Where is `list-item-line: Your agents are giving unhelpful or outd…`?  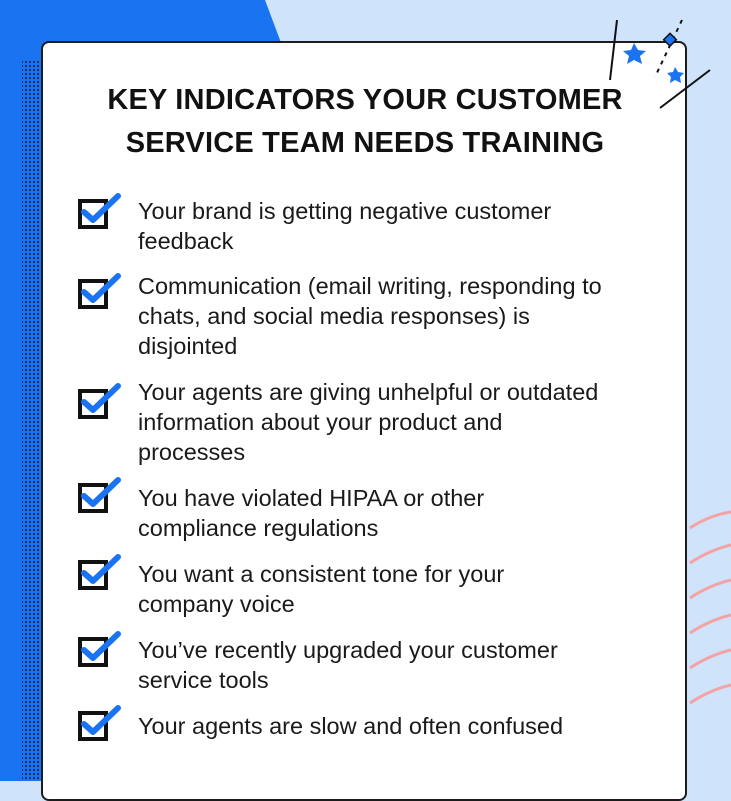
list-item-line: Your agents are giving unhelpful or outd… is located at coordinates (368, 392).